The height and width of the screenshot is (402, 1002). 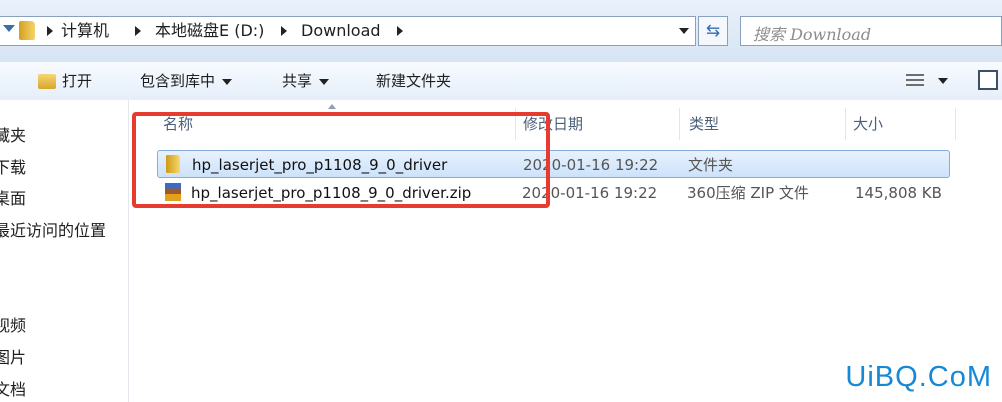 What do you see at coordinates (988, 80) in the screenshot?
I see `preview-pane-icon` at bounding box center [988, 80].